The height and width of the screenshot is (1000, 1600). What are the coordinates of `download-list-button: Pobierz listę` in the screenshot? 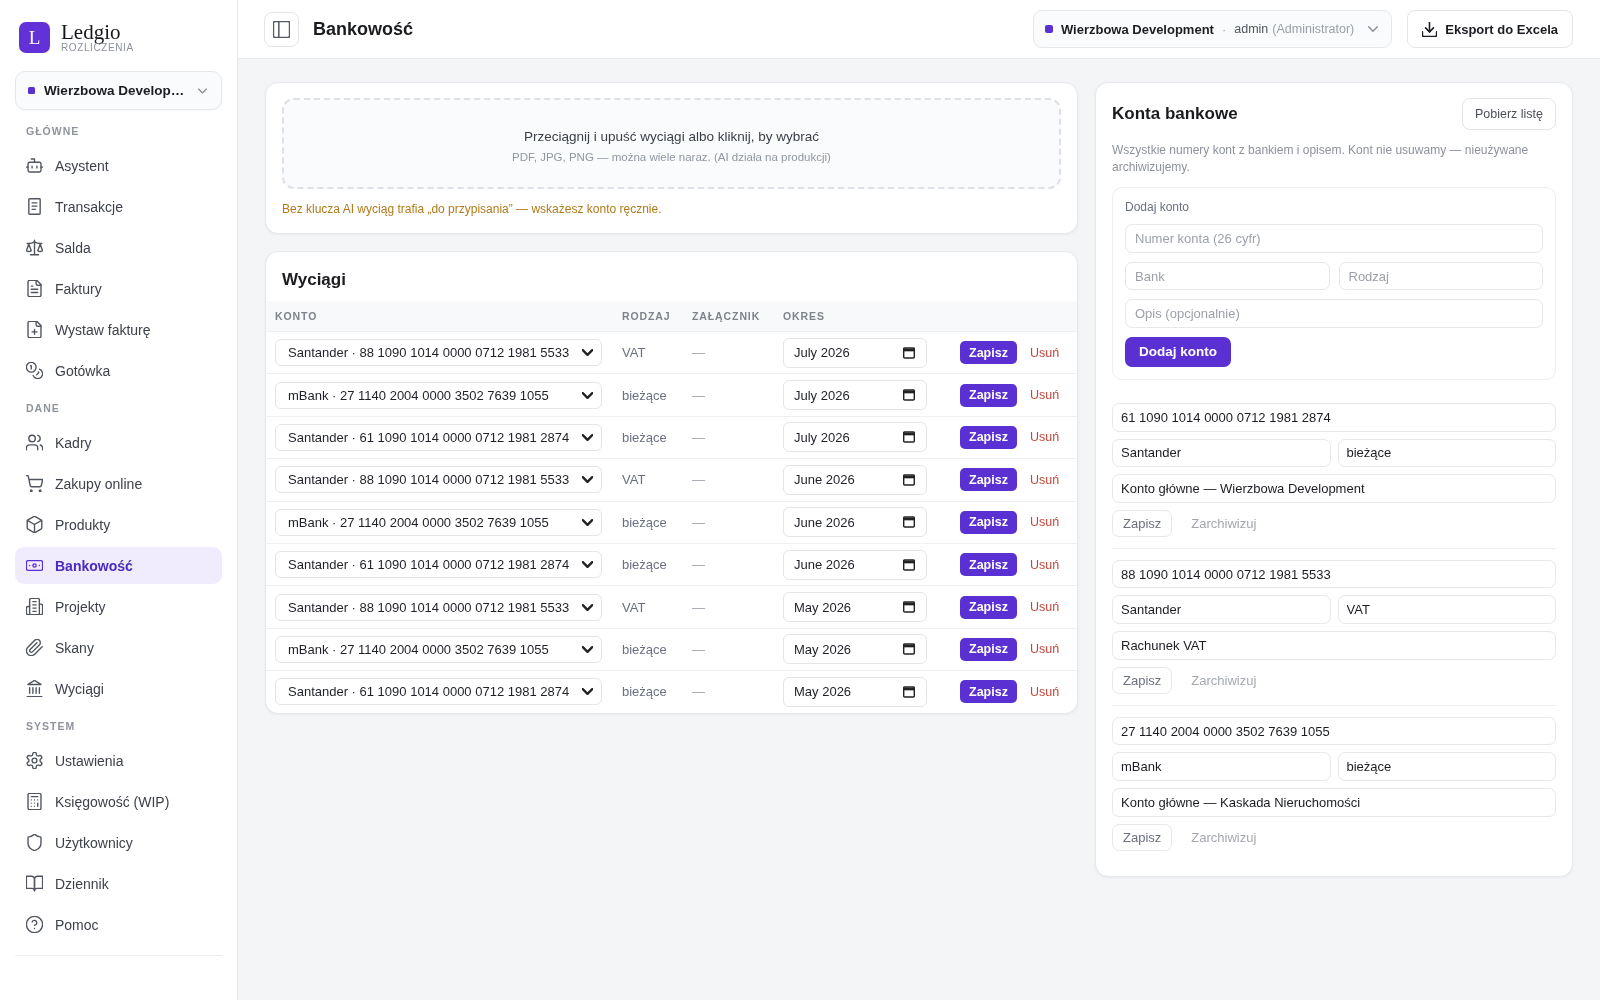 It's located at (1508, 114).